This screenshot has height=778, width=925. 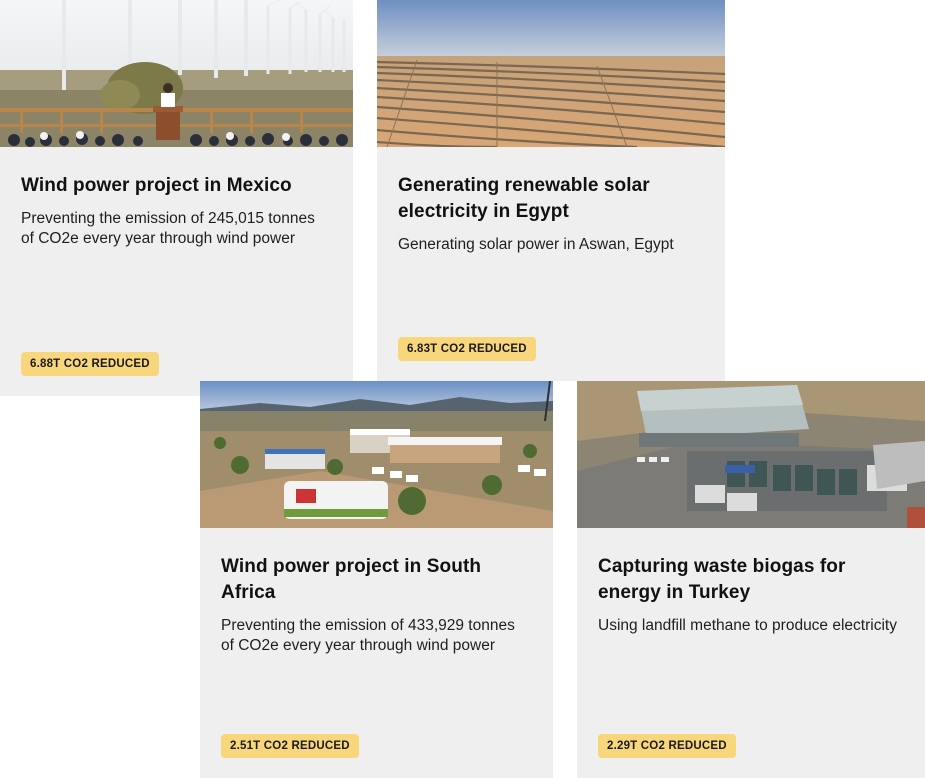 What do you see at coordinates (551, 73) in the screenshot?
I see `project-image-solar-egypt` at bounding box center [551, 73].